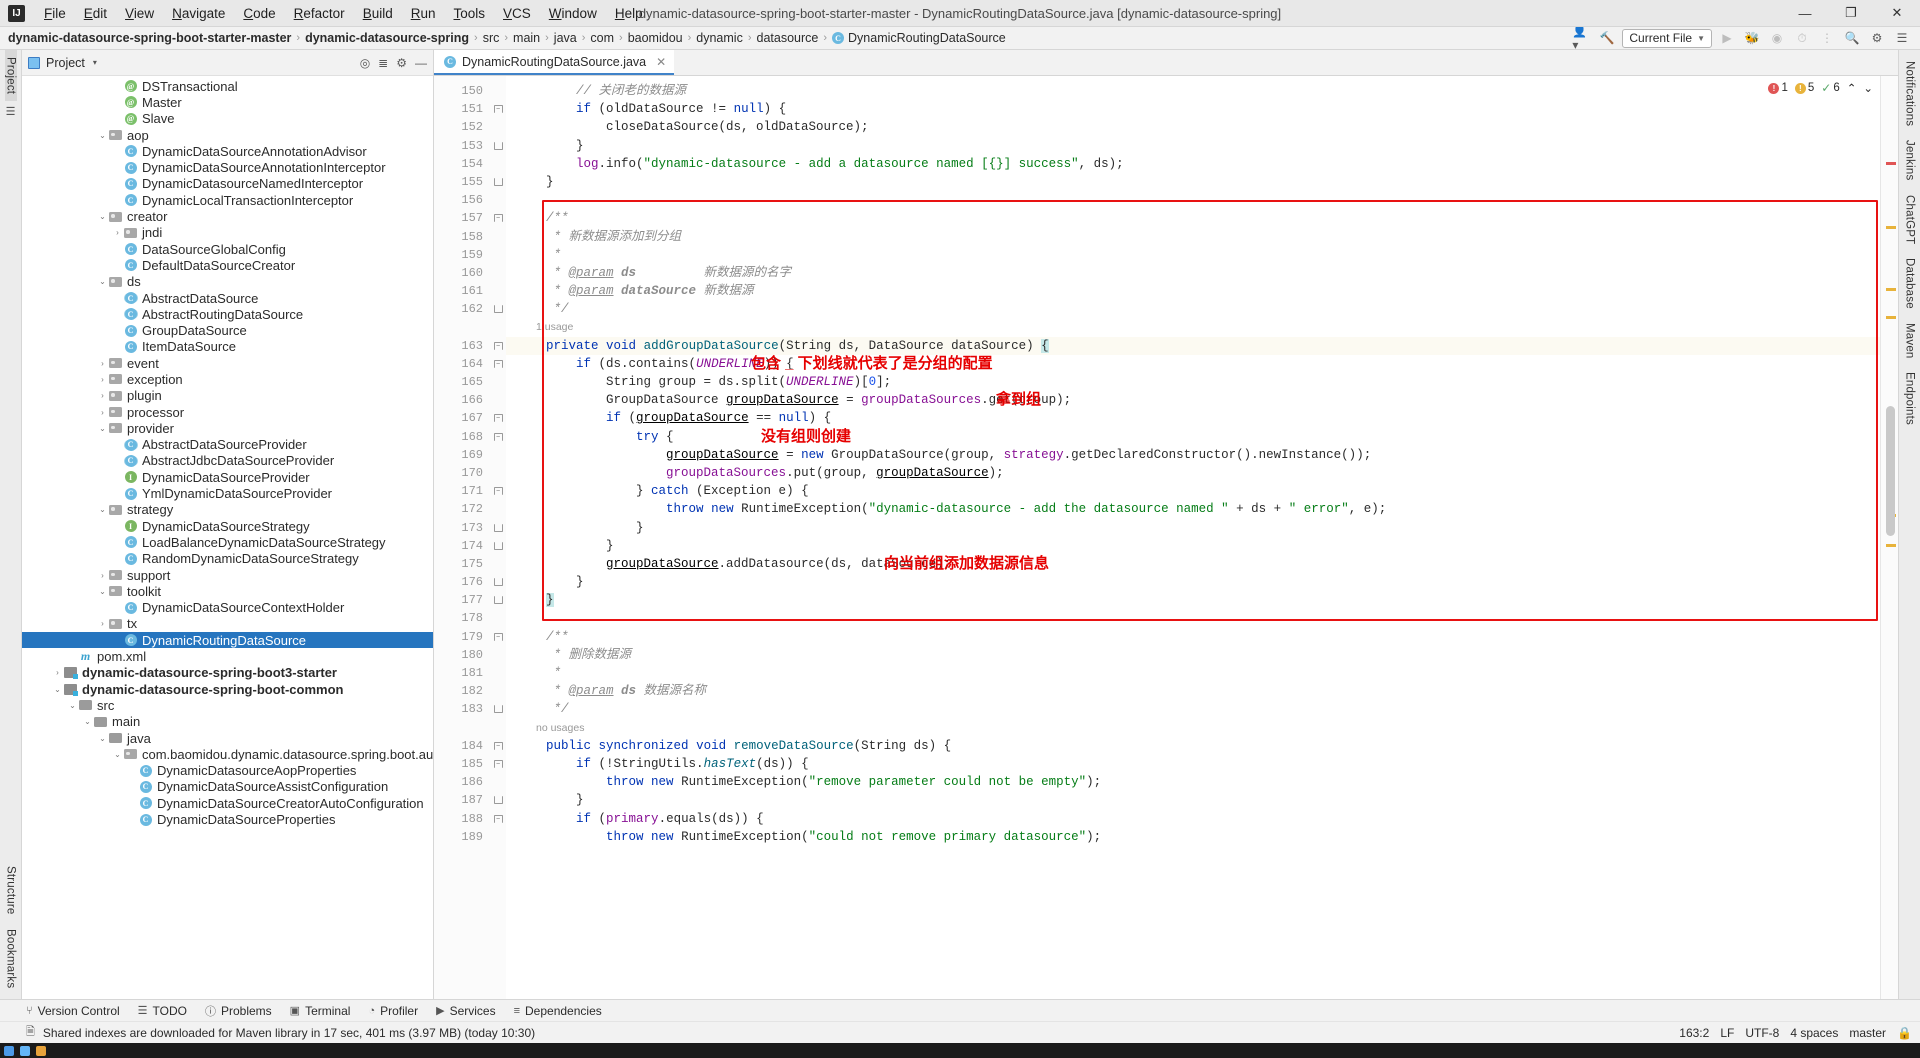 The width and height of the screenshot is (1920, 1058). Describe the element at coordinates (1667, 38) in the screenshot. I see `run-configuration-selector: Current File ▼` at that location.